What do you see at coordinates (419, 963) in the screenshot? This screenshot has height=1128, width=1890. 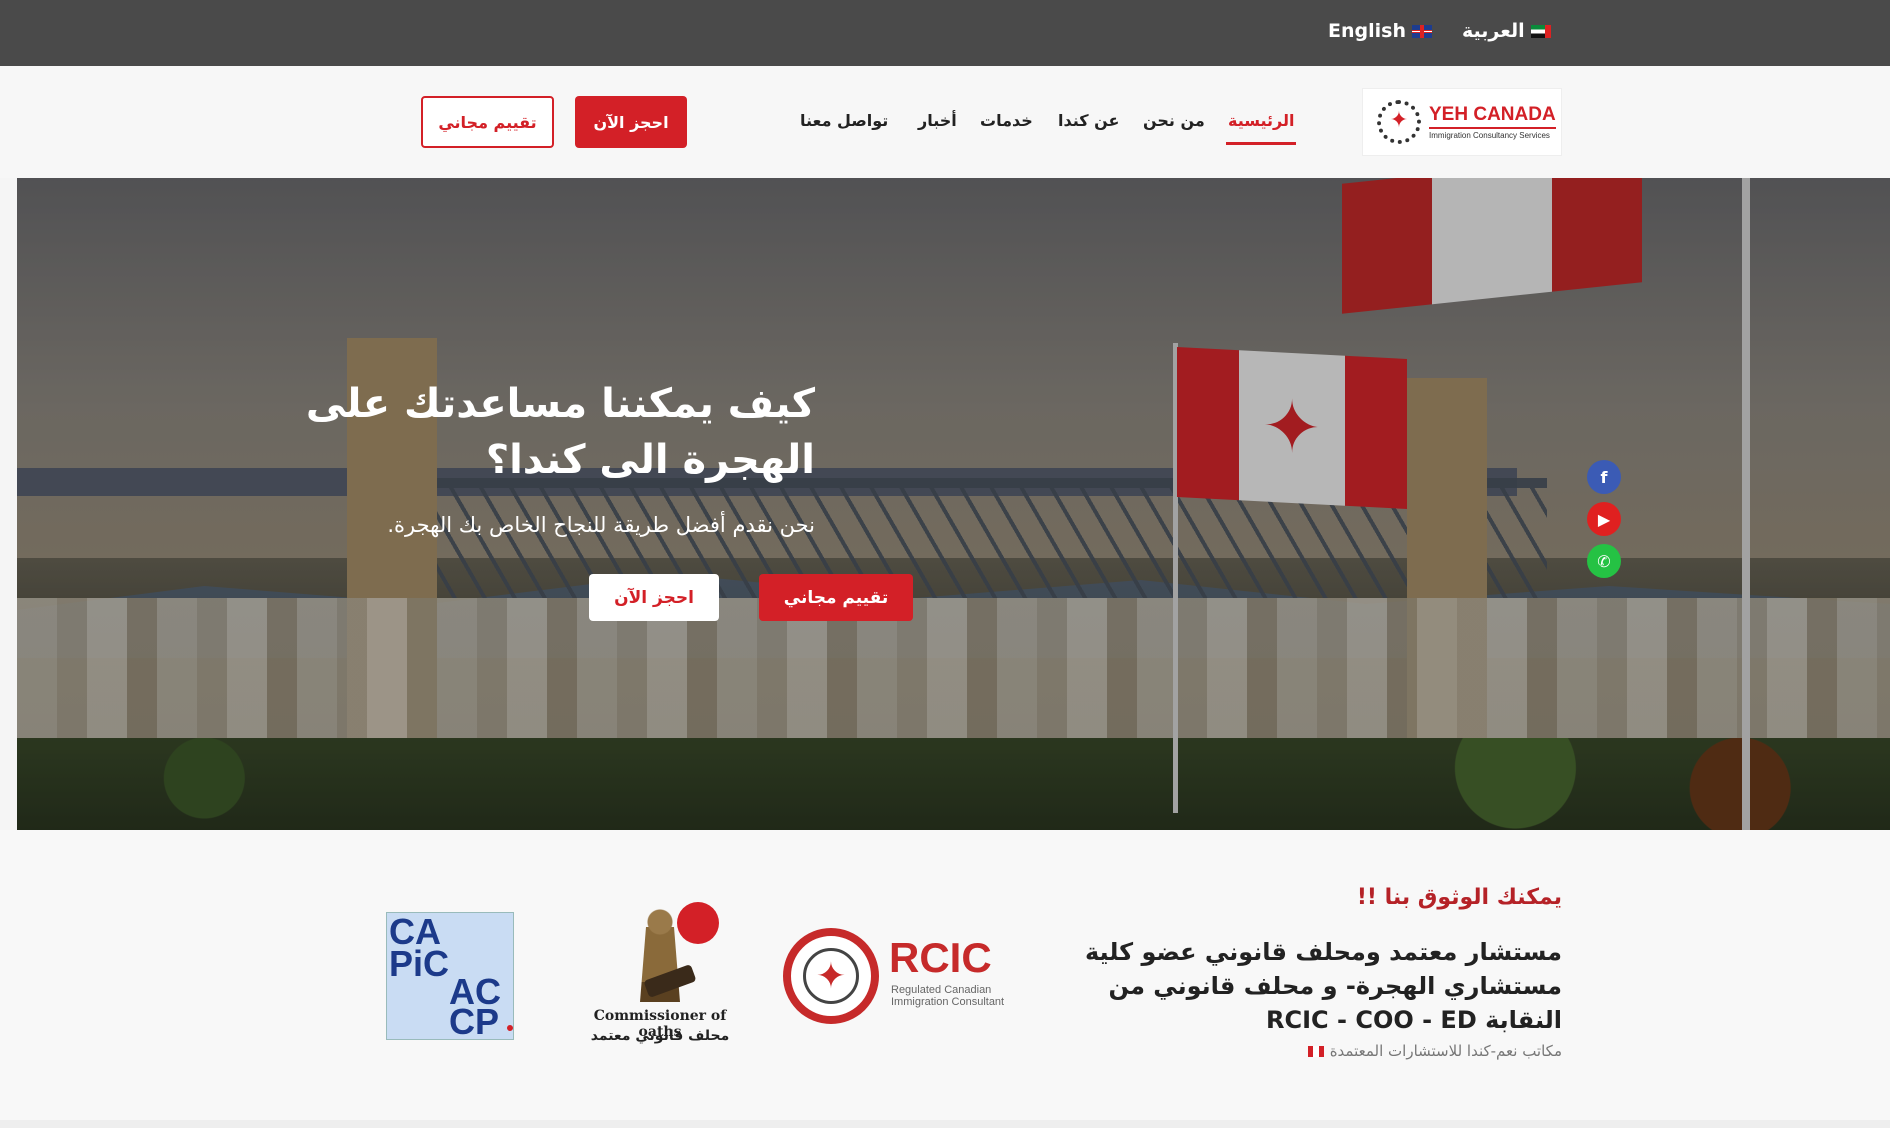 I see `capic-text-2: PiC` at bounding box center [419, 963].